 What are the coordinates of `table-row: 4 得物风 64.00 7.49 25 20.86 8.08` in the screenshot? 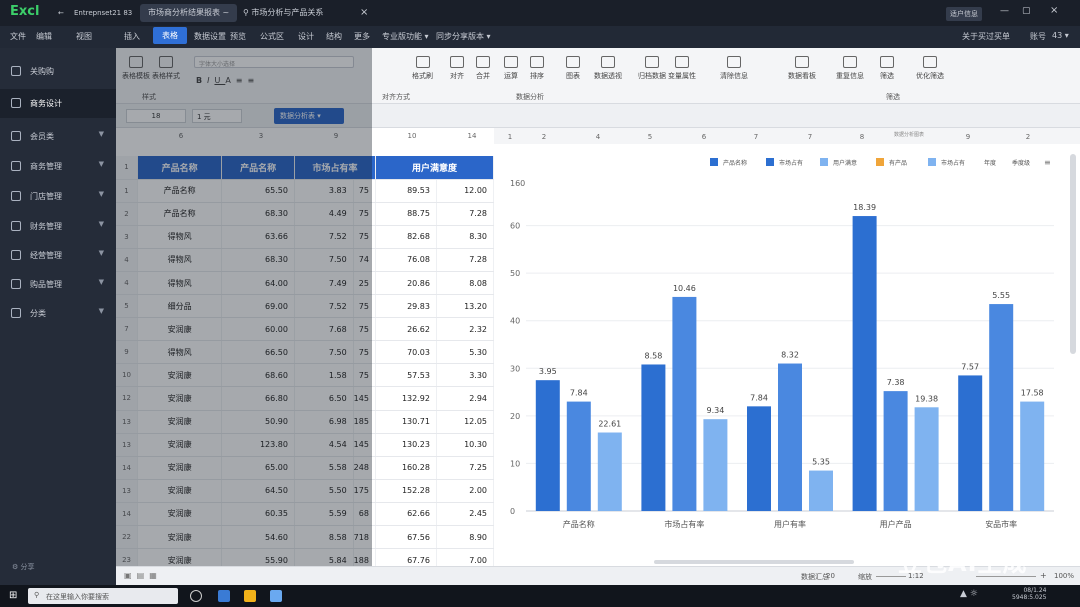 It's located at (305, 283).